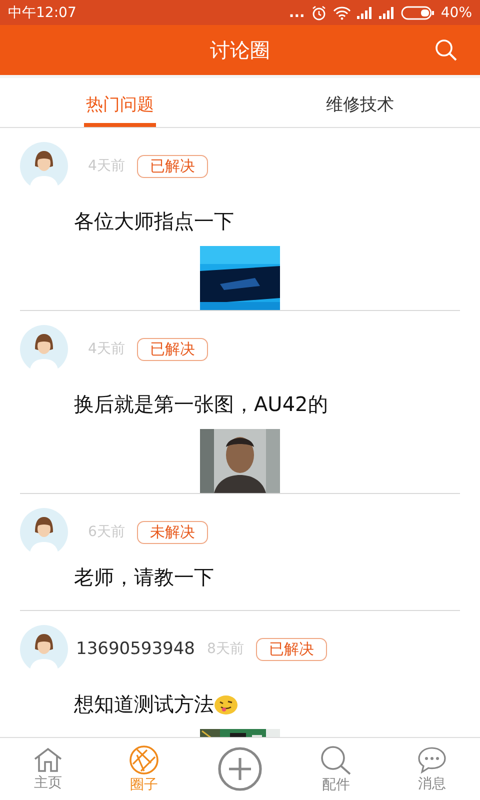  Describe the element at coordinates (120, 102) in the screenshot. I see `tab: 热门问题` at that location.